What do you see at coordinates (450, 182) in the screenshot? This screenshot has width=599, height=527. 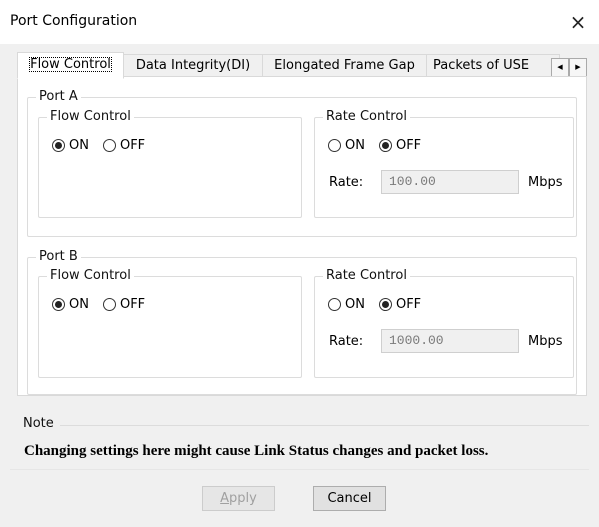 I see `rate-input: 100.00` at bounding box center [450, 182].